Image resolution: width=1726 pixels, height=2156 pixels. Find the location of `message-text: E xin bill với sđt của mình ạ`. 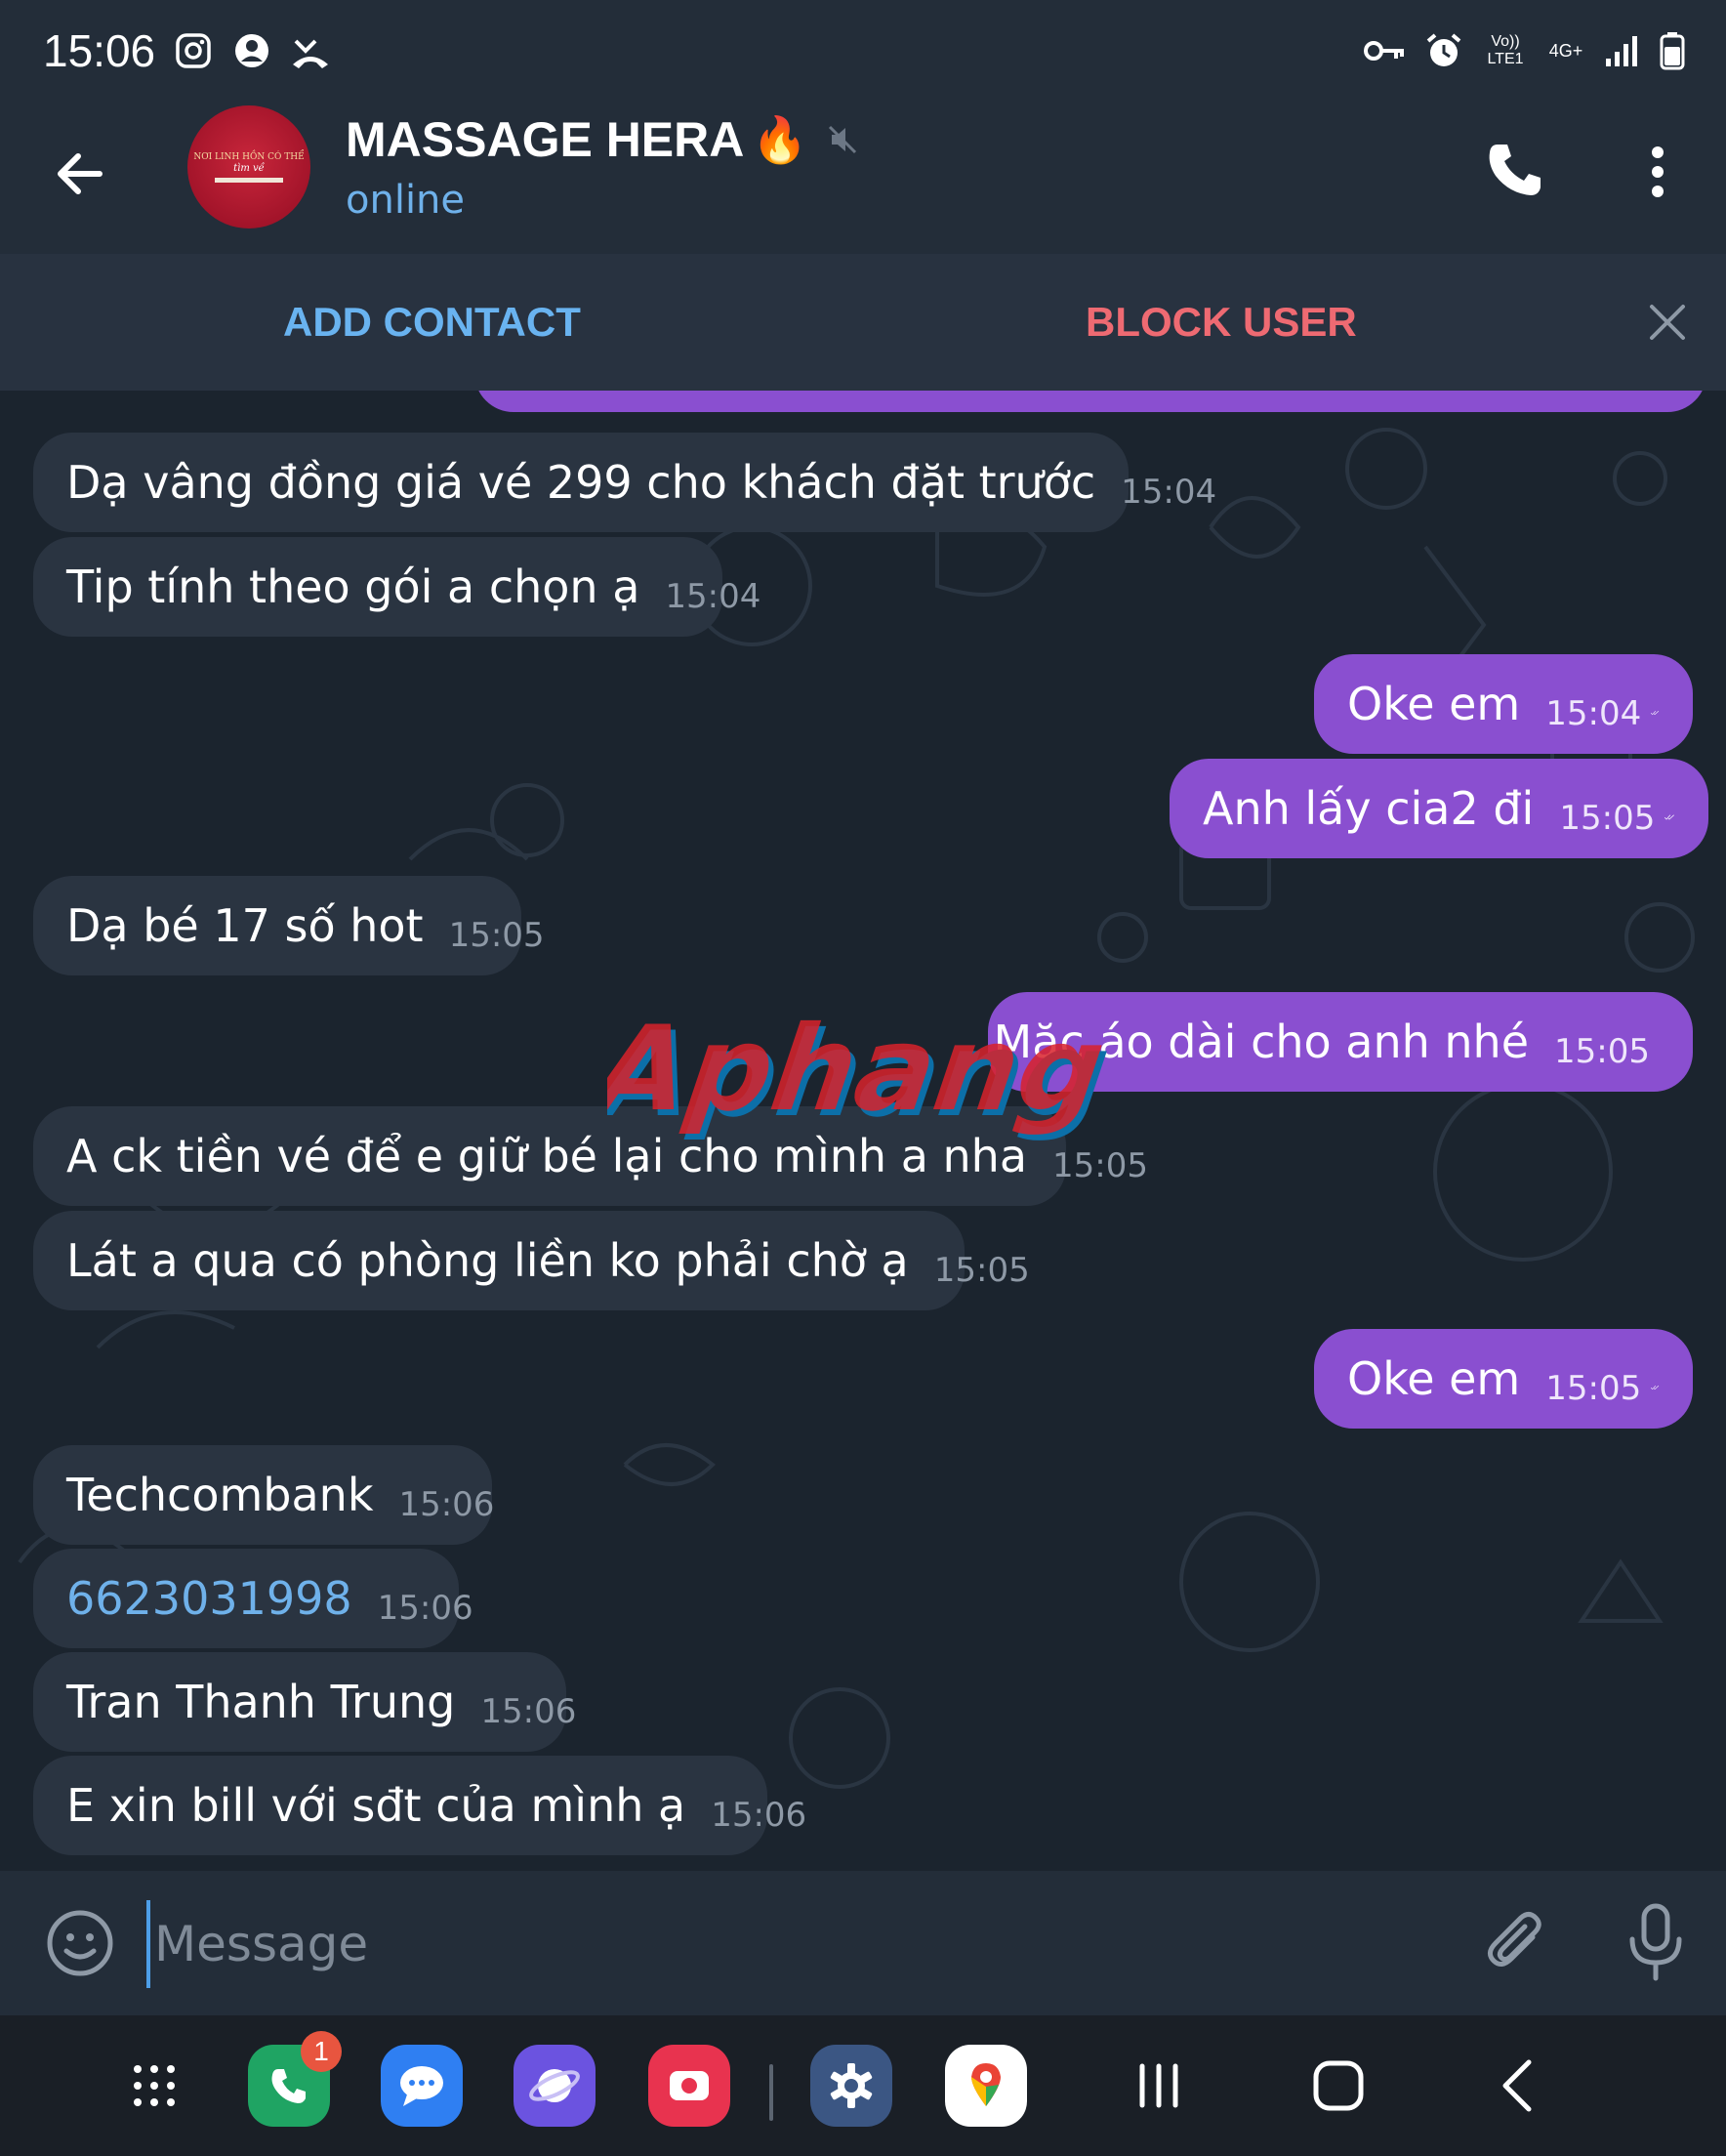

message-text: E xin bill với sđt của mình ạ is located at coordinates (376, 1806).